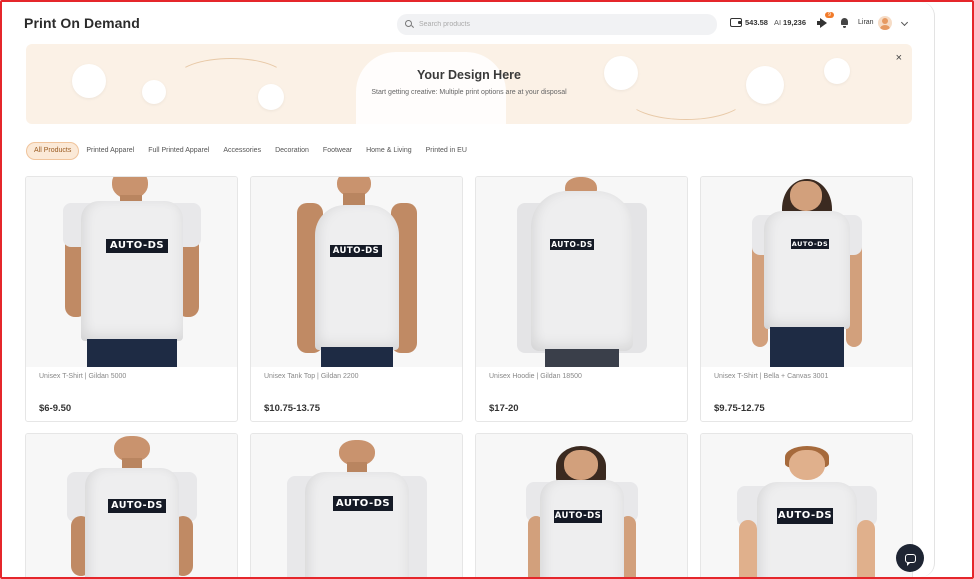 The image size is (974, 579). What do you see at coordinates (504, 408) in the screenshot?
I see `product-price: $17-20` at bounding box center [504, 408].